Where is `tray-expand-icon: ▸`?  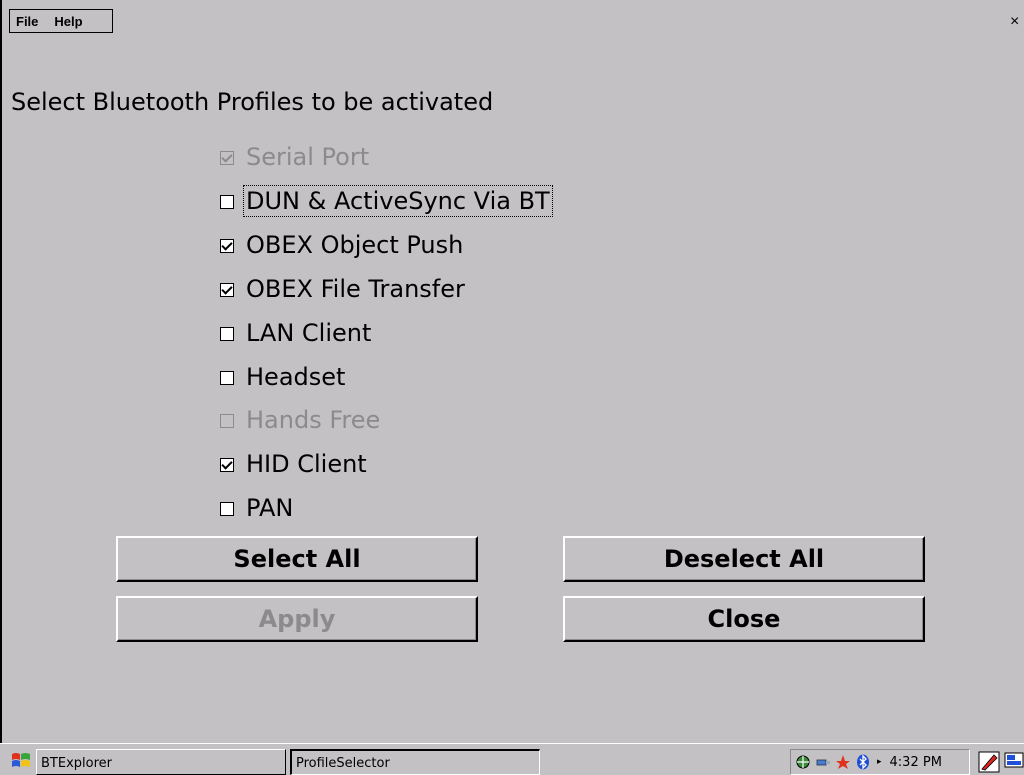
tray-expand-icon: ▸ is located at coordinates (879, 762).